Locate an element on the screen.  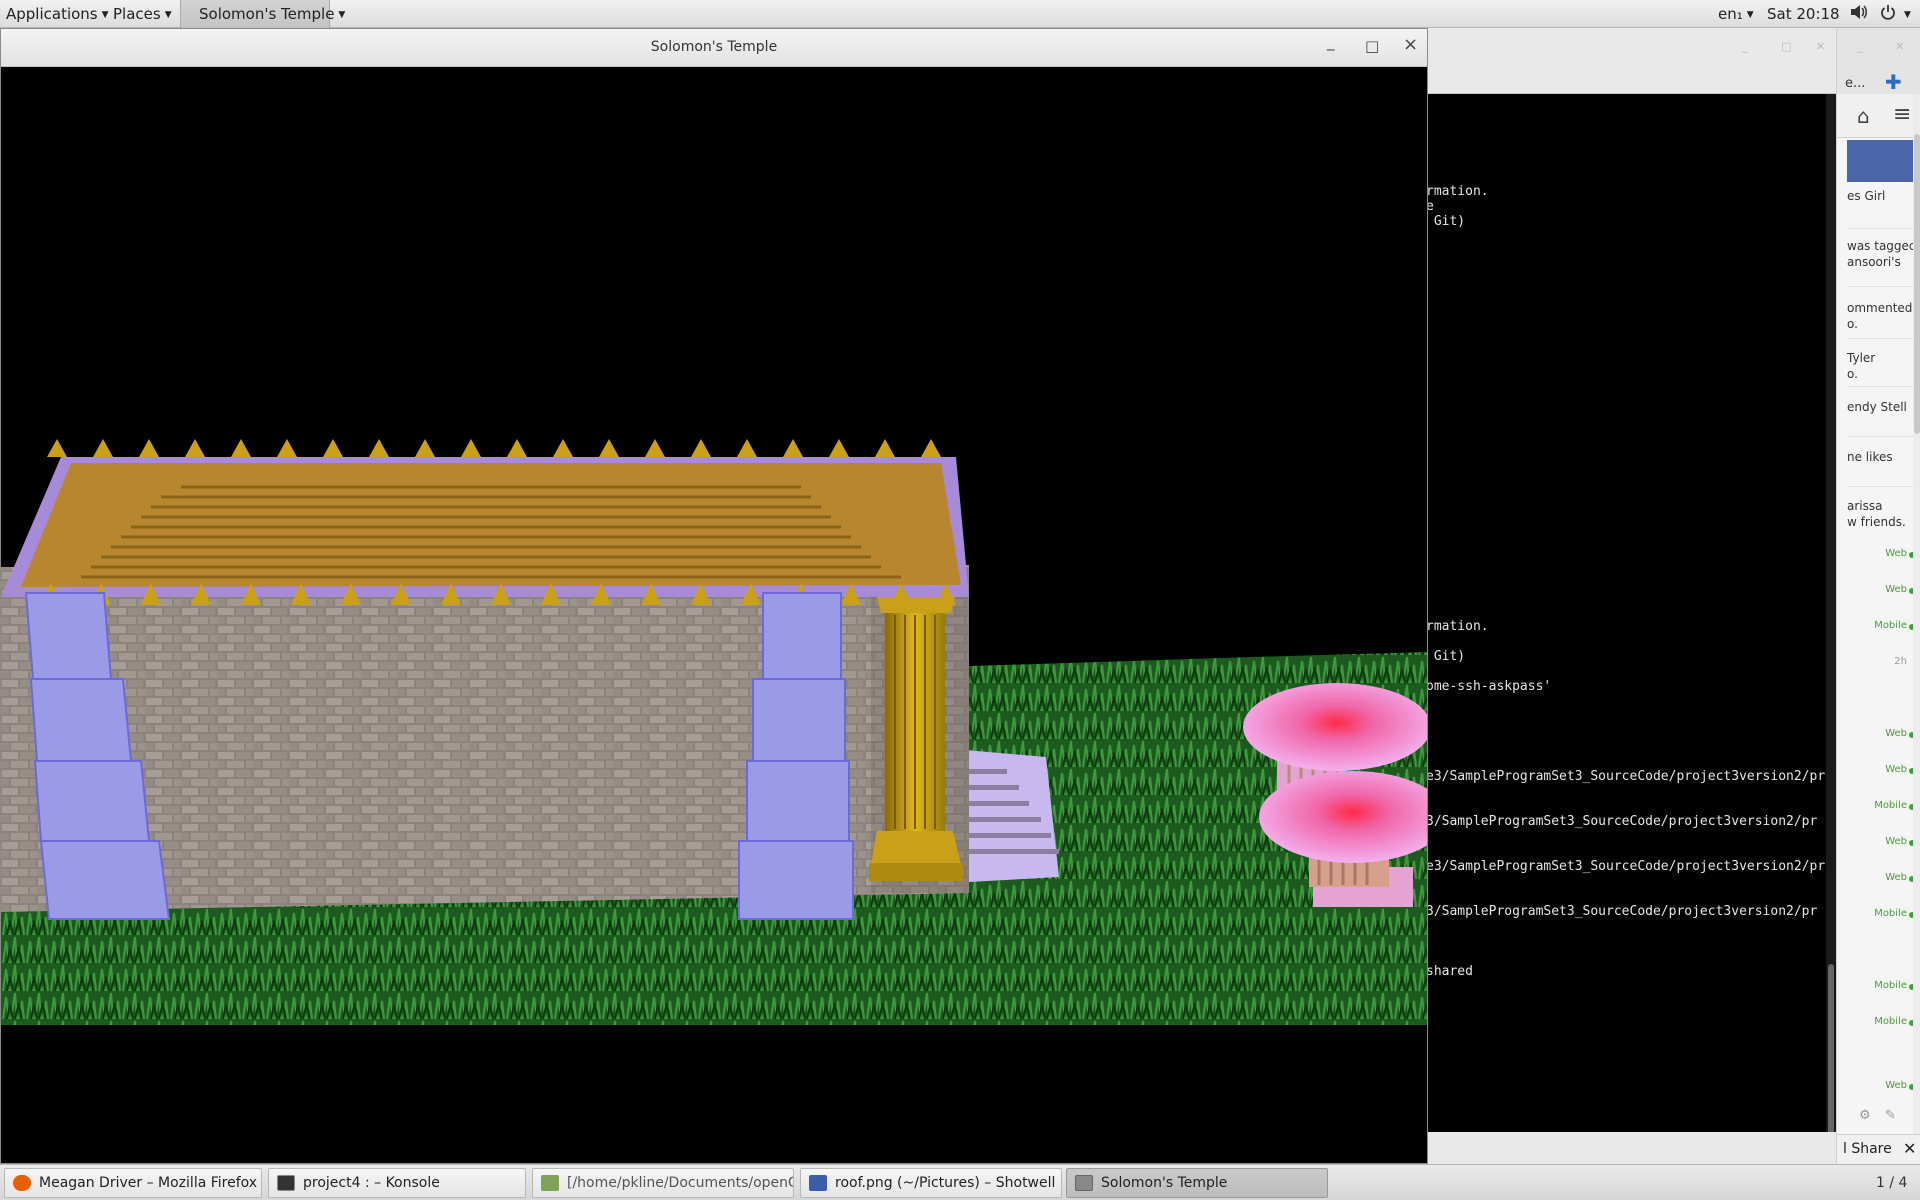
minimize-button: _ is located at coordinates (1331, 42).